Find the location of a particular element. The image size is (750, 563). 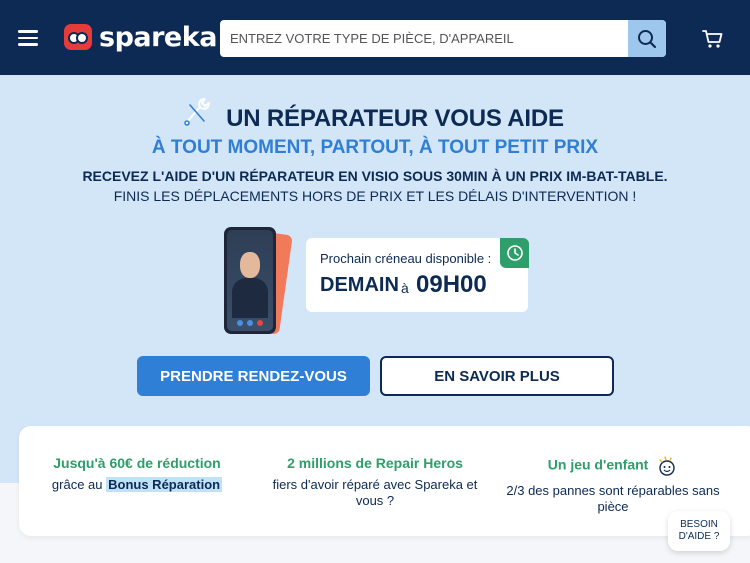

search-input is located at coordinates (424, 38).